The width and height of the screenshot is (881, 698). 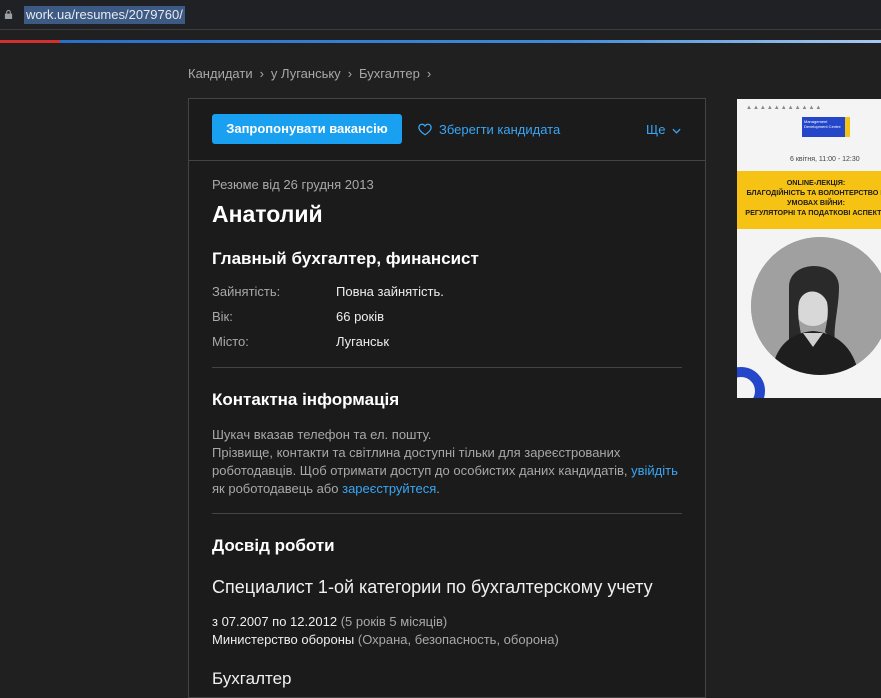 I want to click on candidate-name: Анатолий, so click(x=267, y=214).